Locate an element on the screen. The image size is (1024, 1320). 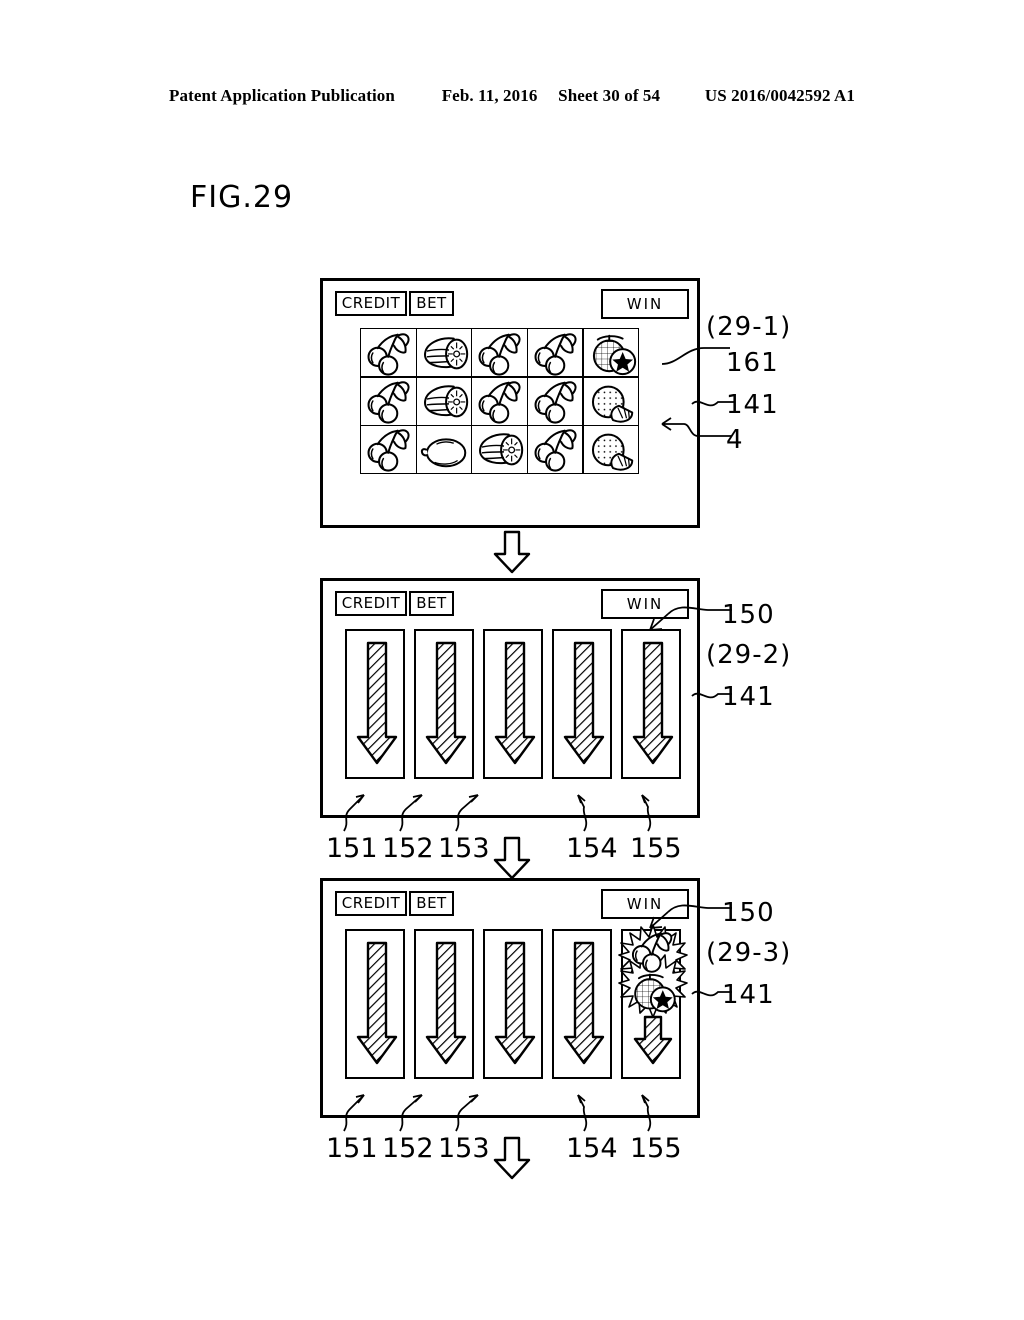
patent-number: US 2016/0042592 A1 is located at coordinates (779, 95).